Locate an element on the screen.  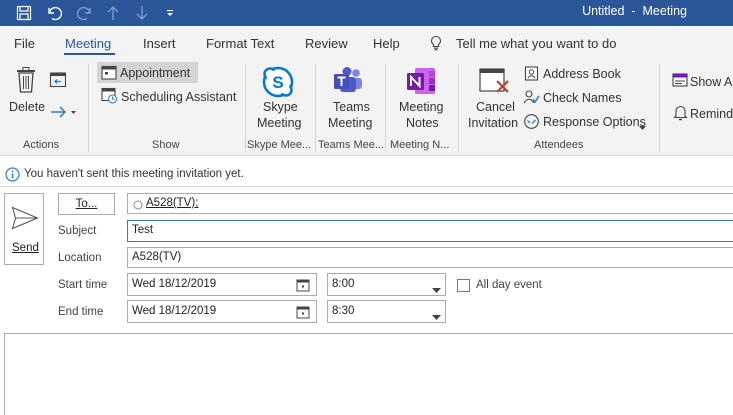
send-label: Send is located at coordinates (25, 248).